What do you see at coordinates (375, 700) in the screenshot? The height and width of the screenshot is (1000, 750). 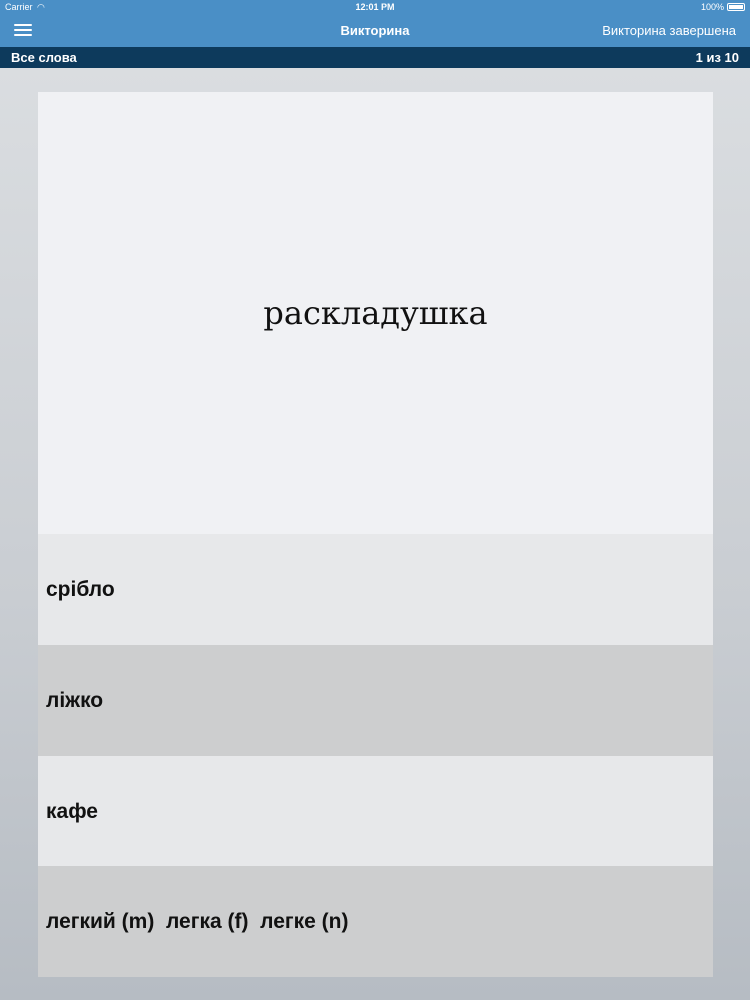 I see `answer-option-2: ліжко` at bounding box center [375, 700].